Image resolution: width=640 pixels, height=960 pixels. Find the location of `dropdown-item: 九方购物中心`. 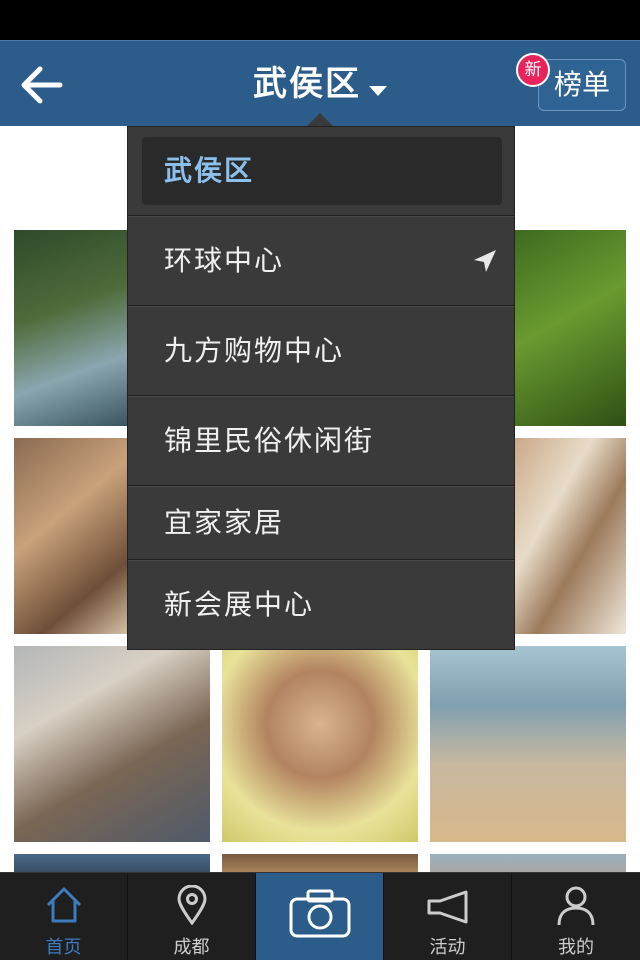

dropdown-item: 九方购物中心 is located at coordinates (321, 351).